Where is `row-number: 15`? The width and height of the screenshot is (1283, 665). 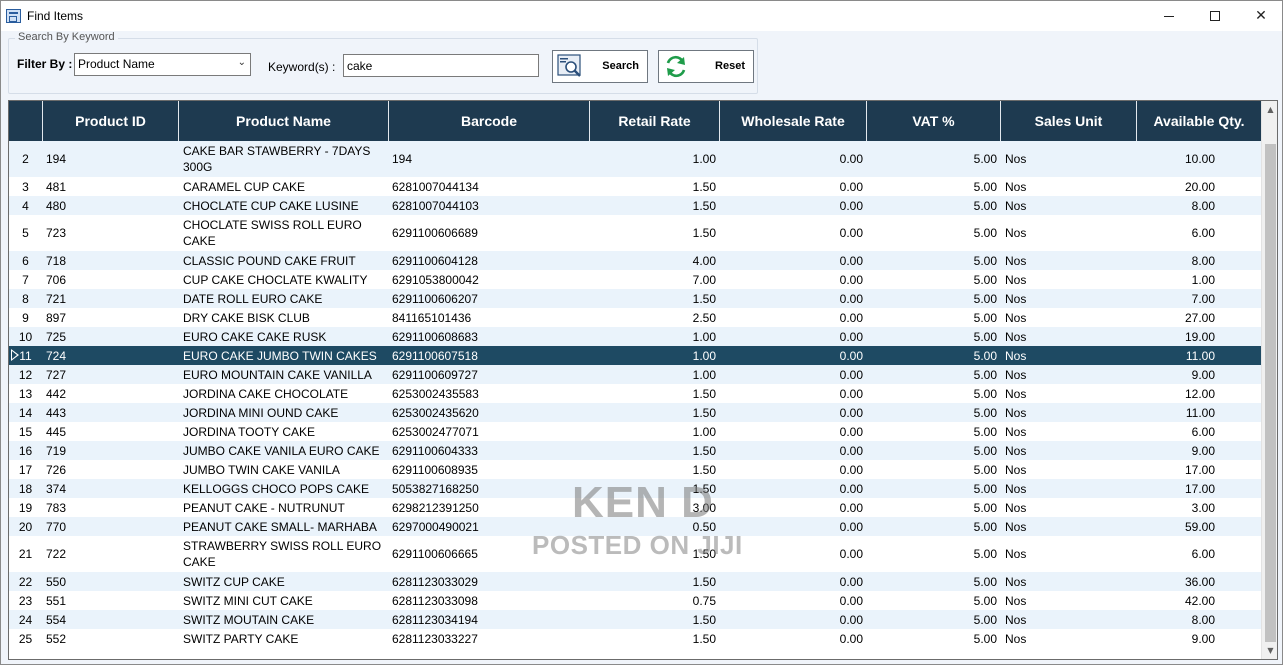
row-number: 15 is located at coordinates (25, 431).